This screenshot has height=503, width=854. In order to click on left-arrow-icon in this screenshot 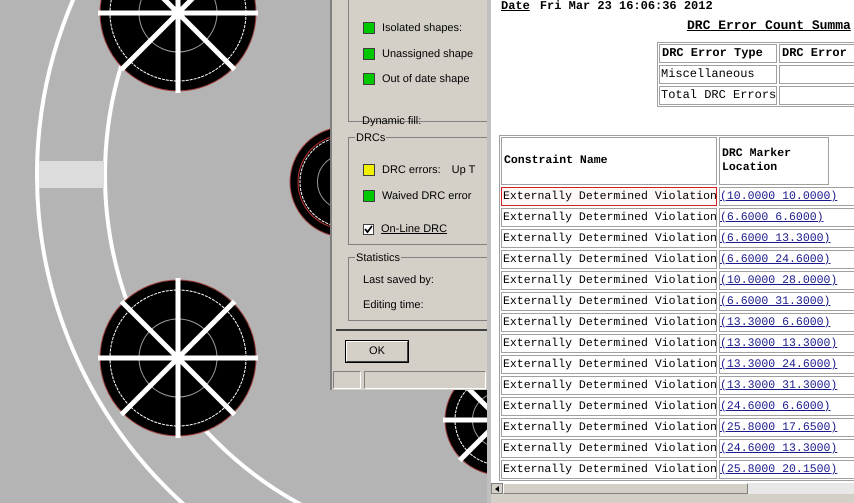, I will do `click(497, 489)`.